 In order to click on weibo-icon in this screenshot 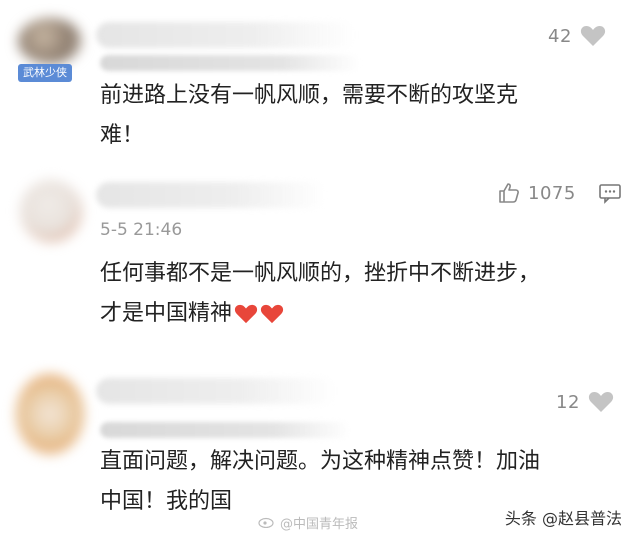, I will do `click(267, 523)`.